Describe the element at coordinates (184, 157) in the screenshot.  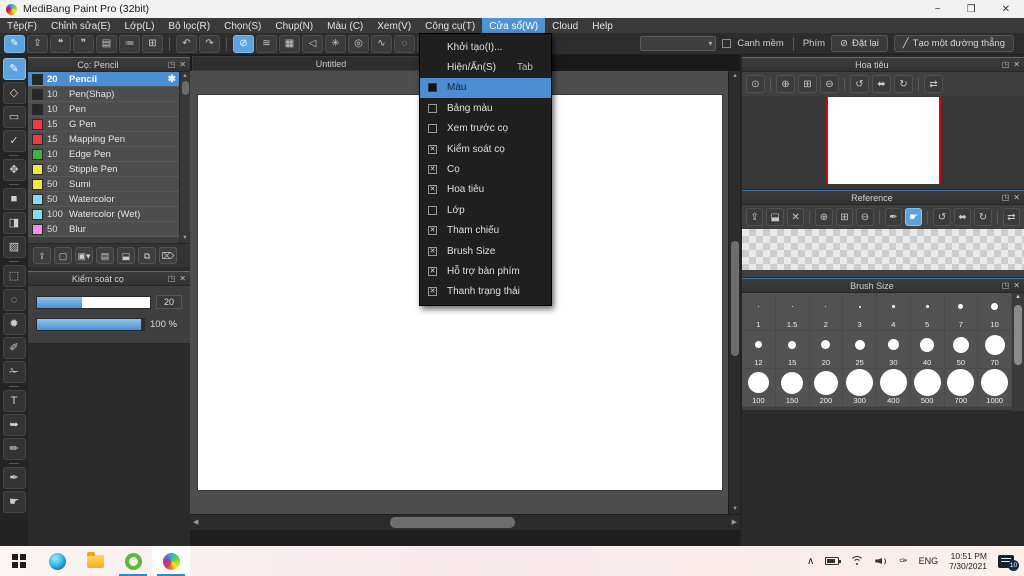
I see `brush-list-scrollbar: ▲ ▼` at that location.